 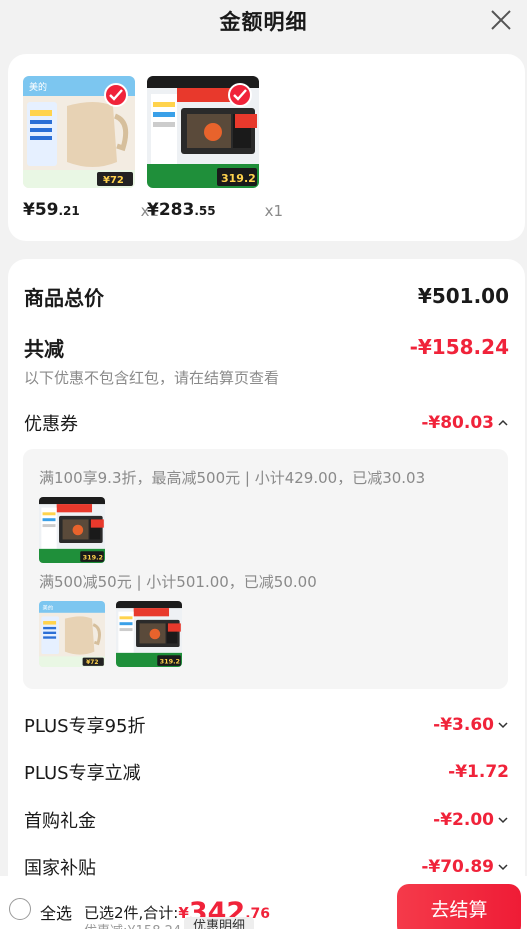 I want to click on discount-detail-button: 优惠明细, so click(x=219, y=923).